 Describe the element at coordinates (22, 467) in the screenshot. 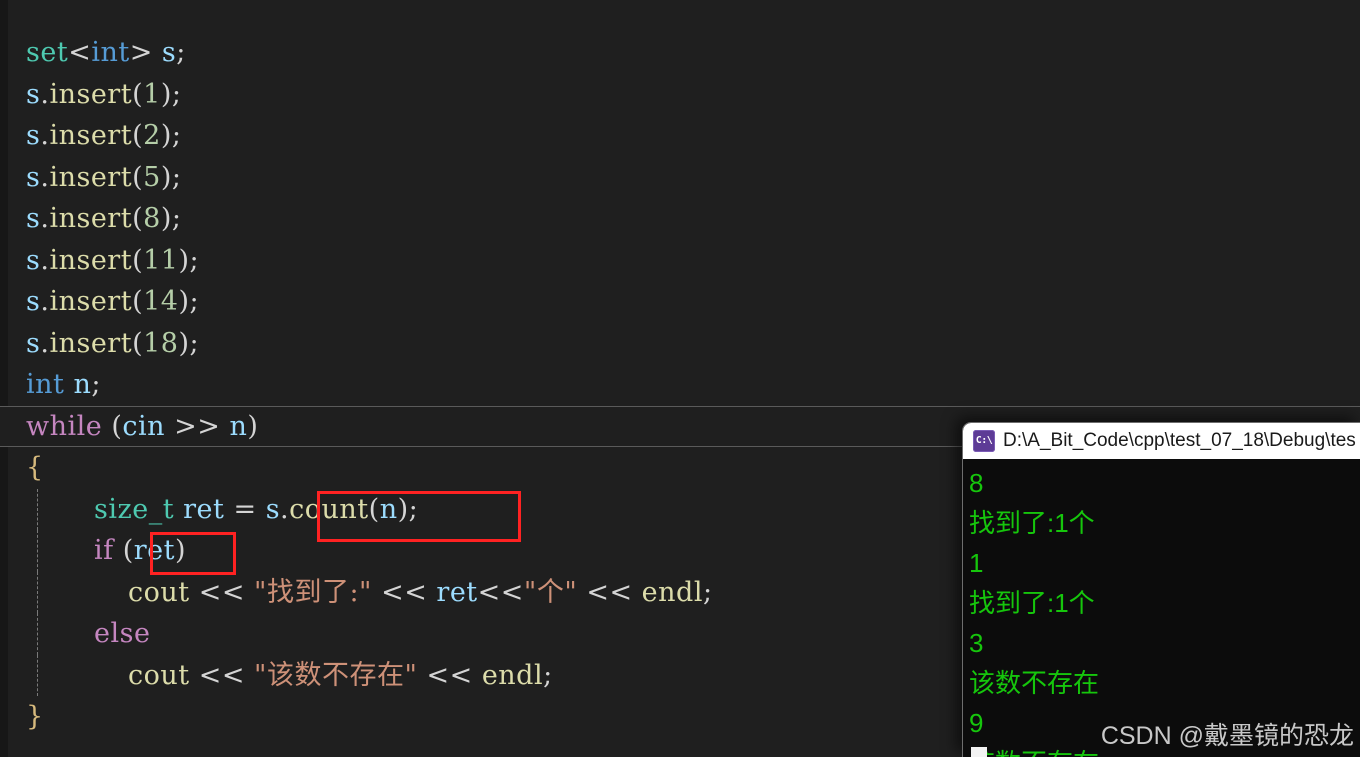

I see `code-line-text: {` at that location.